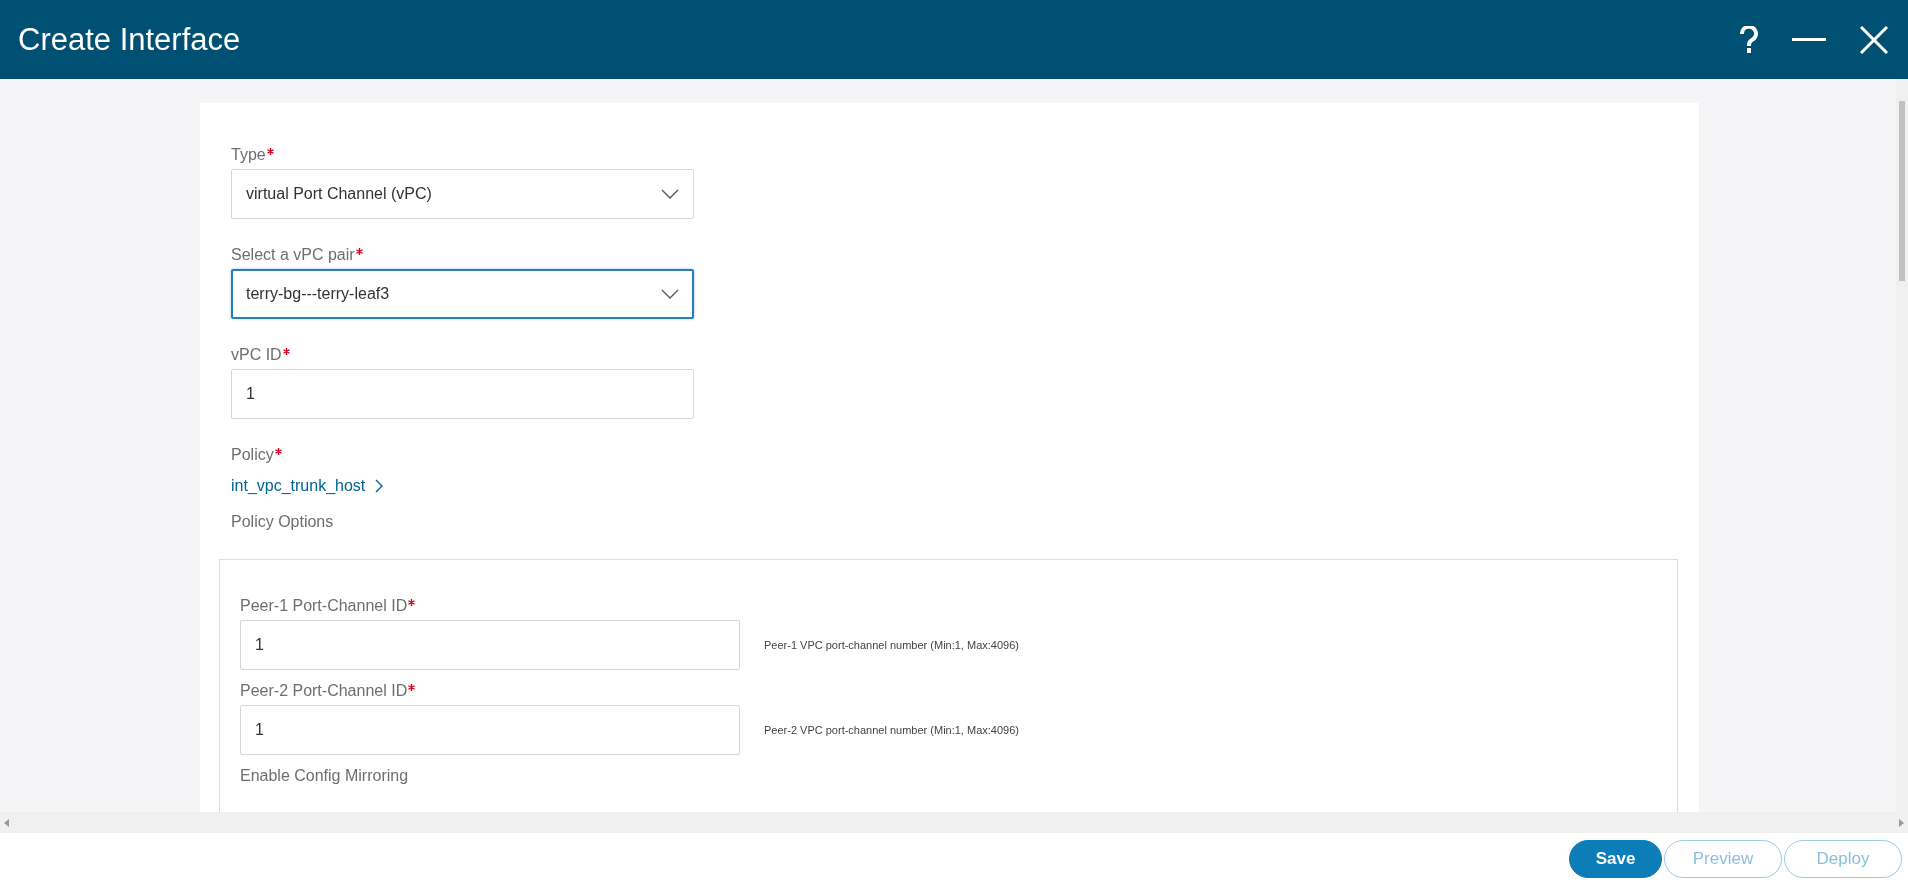 This screenshot has width=1908, height=891. Describe the element at coordinates (283, 522) in the screenshot. I see `section-title: Policy Options` at that location.